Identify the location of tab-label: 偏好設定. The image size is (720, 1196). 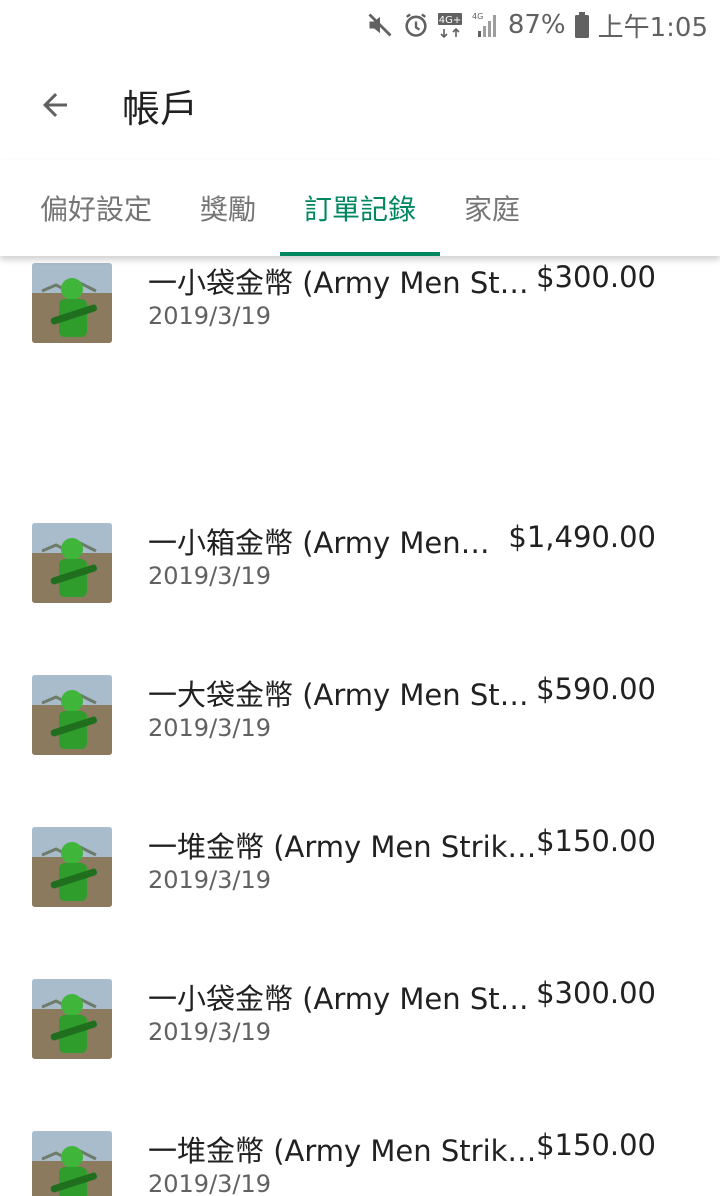
(95, 209).